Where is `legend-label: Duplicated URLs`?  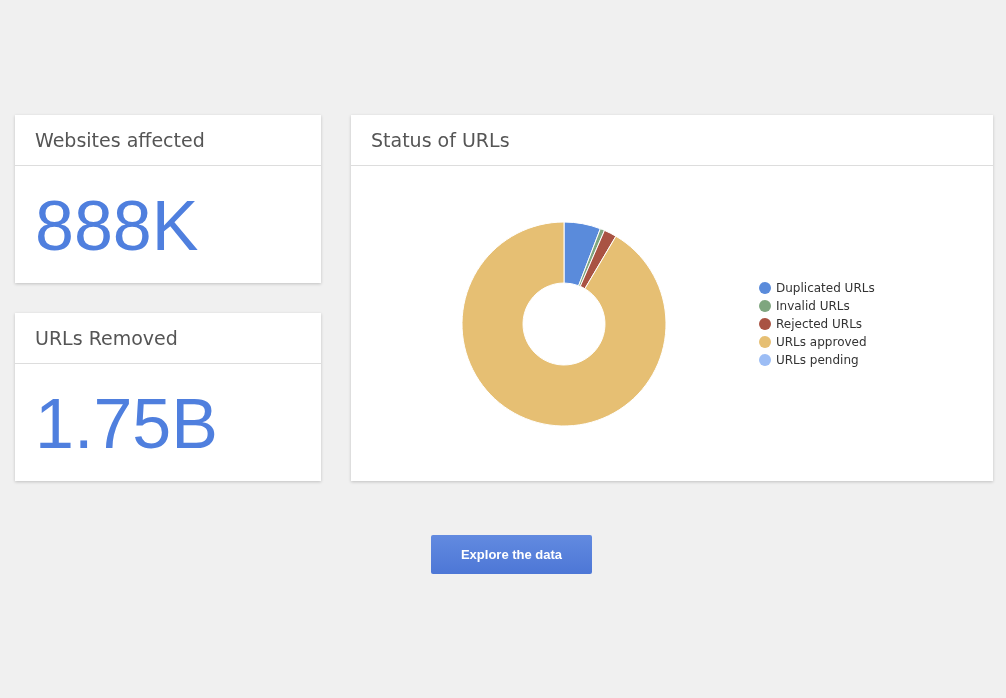
legend-label: Duplicated URLs is located at coordinates (825, 287).